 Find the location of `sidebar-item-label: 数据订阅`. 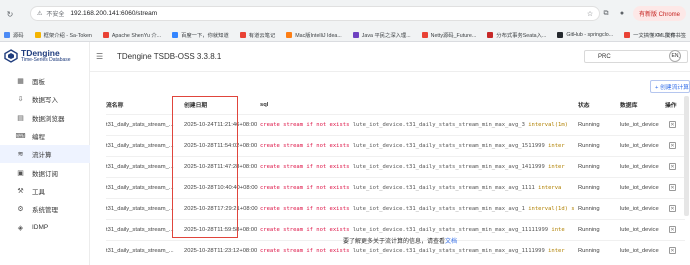

sidebar-item-label: 数据订阅 is located at coordinates (45, 174).